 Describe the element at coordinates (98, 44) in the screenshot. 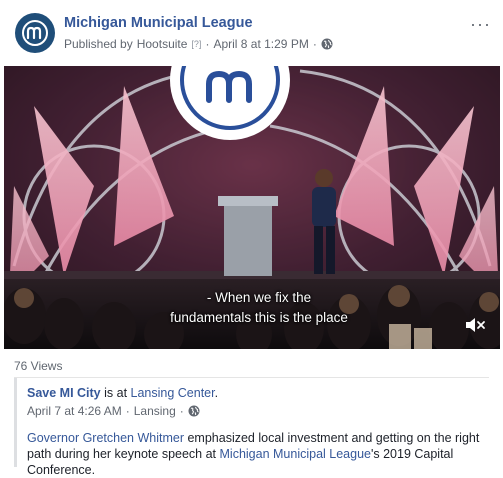

I see `published-by-label: Published by` at that location.